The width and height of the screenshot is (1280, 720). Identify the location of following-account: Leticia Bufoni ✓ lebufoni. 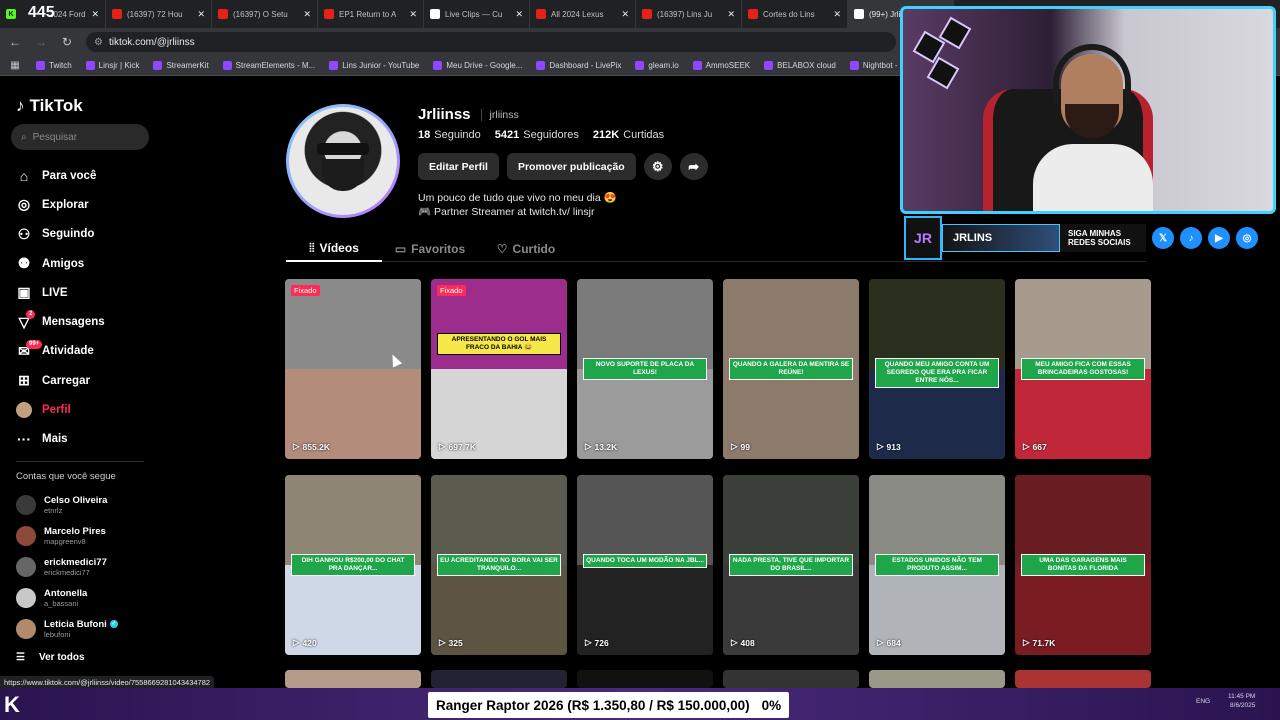
(86, 628).